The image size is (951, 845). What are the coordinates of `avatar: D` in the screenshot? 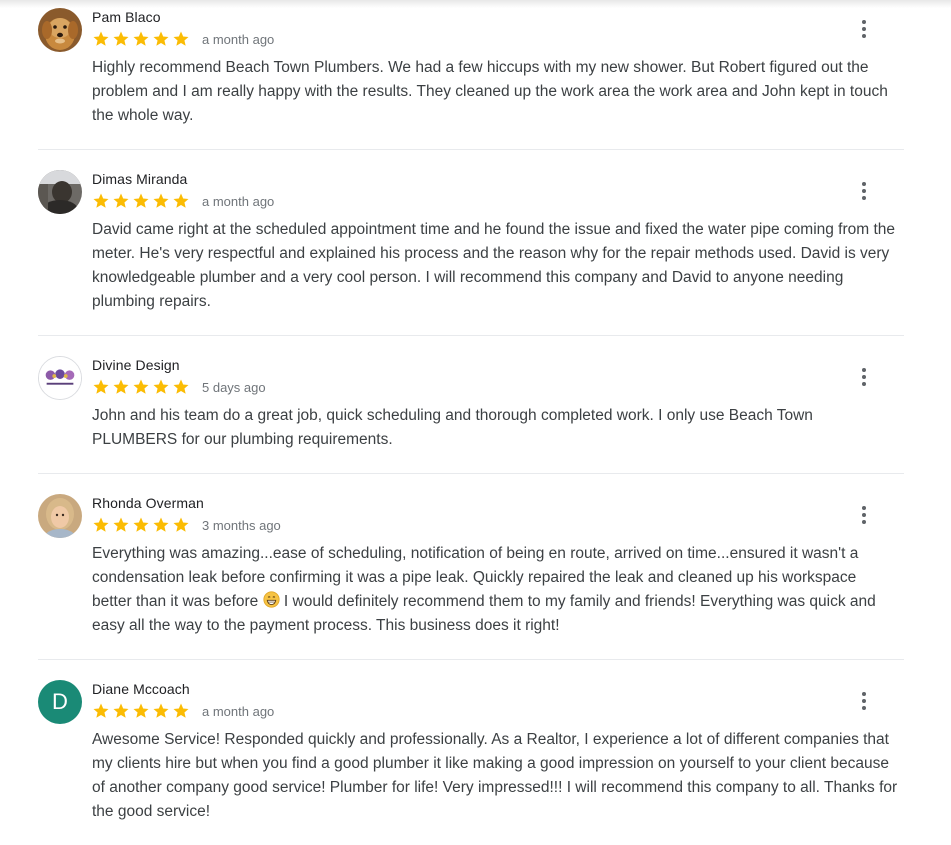 It's located at (60, 702).